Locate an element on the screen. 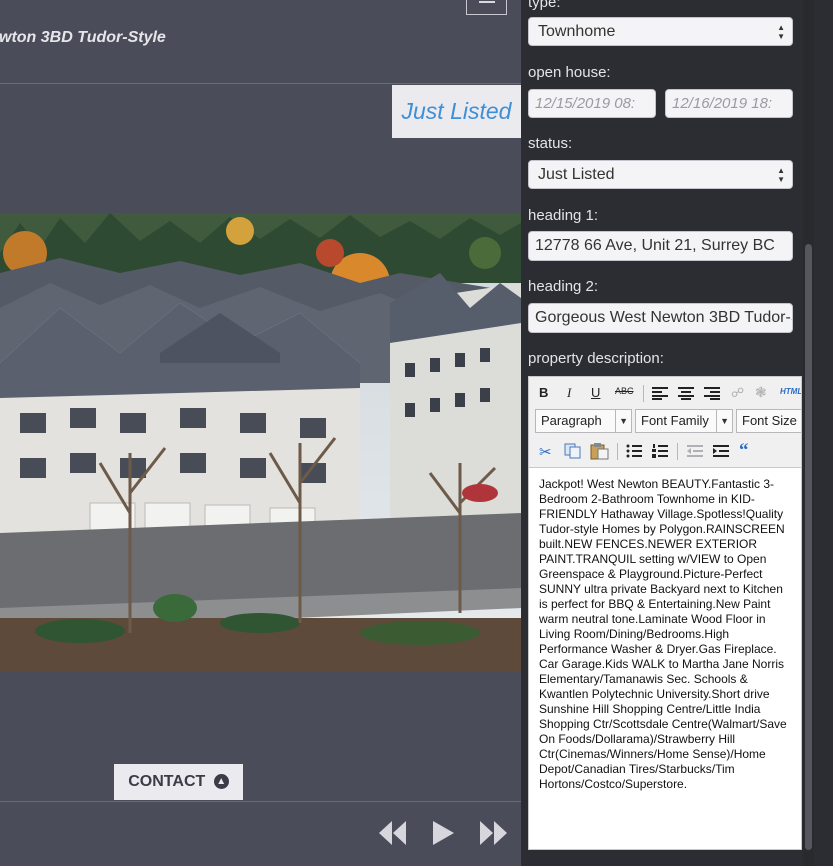 This screenshot has height=866, width=833. html-source-icon: HTML is located at coordinates (790, 391).